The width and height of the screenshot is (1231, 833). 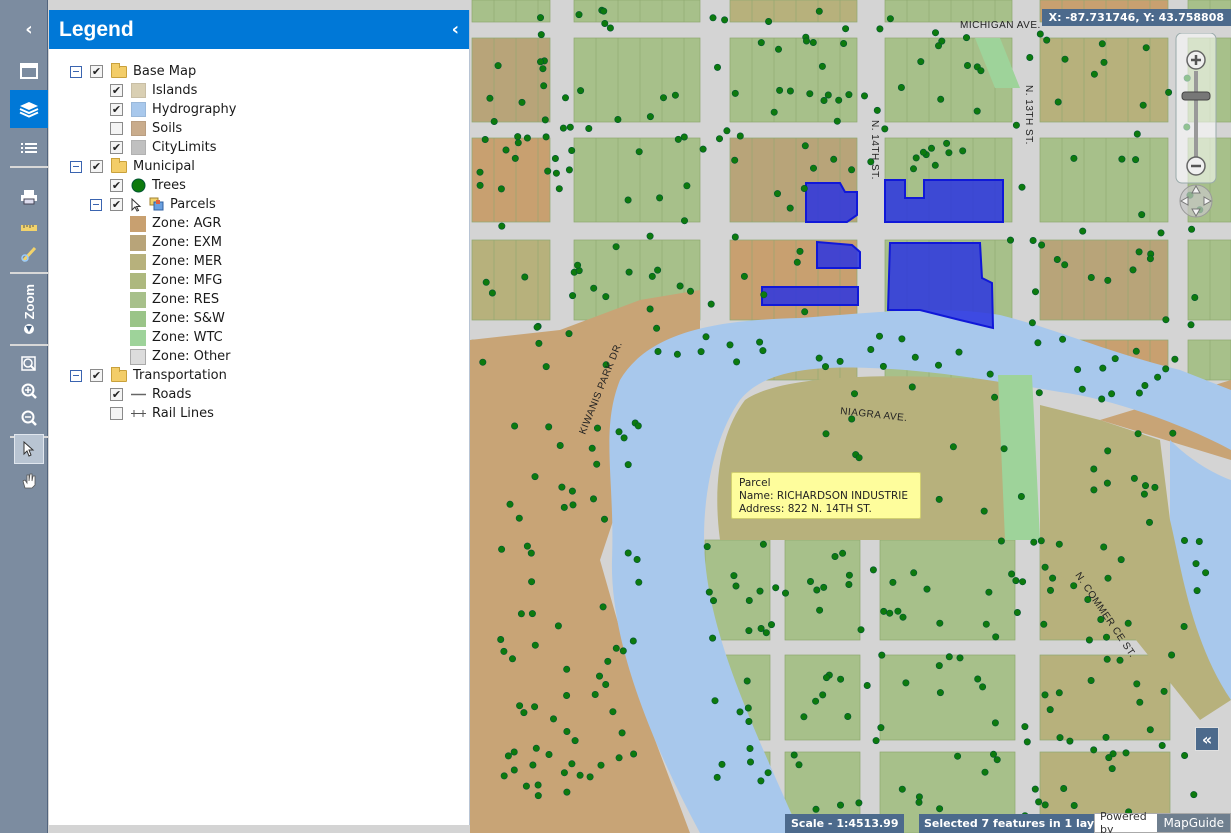 What do you see at coordinates (96, 166) in the screenshot?
I see `checkbox-municipal: ✔` at bounding box center [96, 166].